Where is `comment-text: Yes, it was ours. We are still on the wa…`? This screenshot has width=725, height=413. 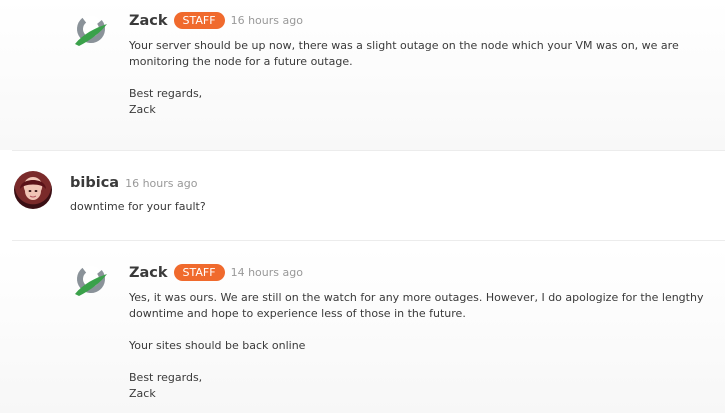
comment-text: Yes, it was ours. We are still on the wa… is located at coordinates (416, 305).